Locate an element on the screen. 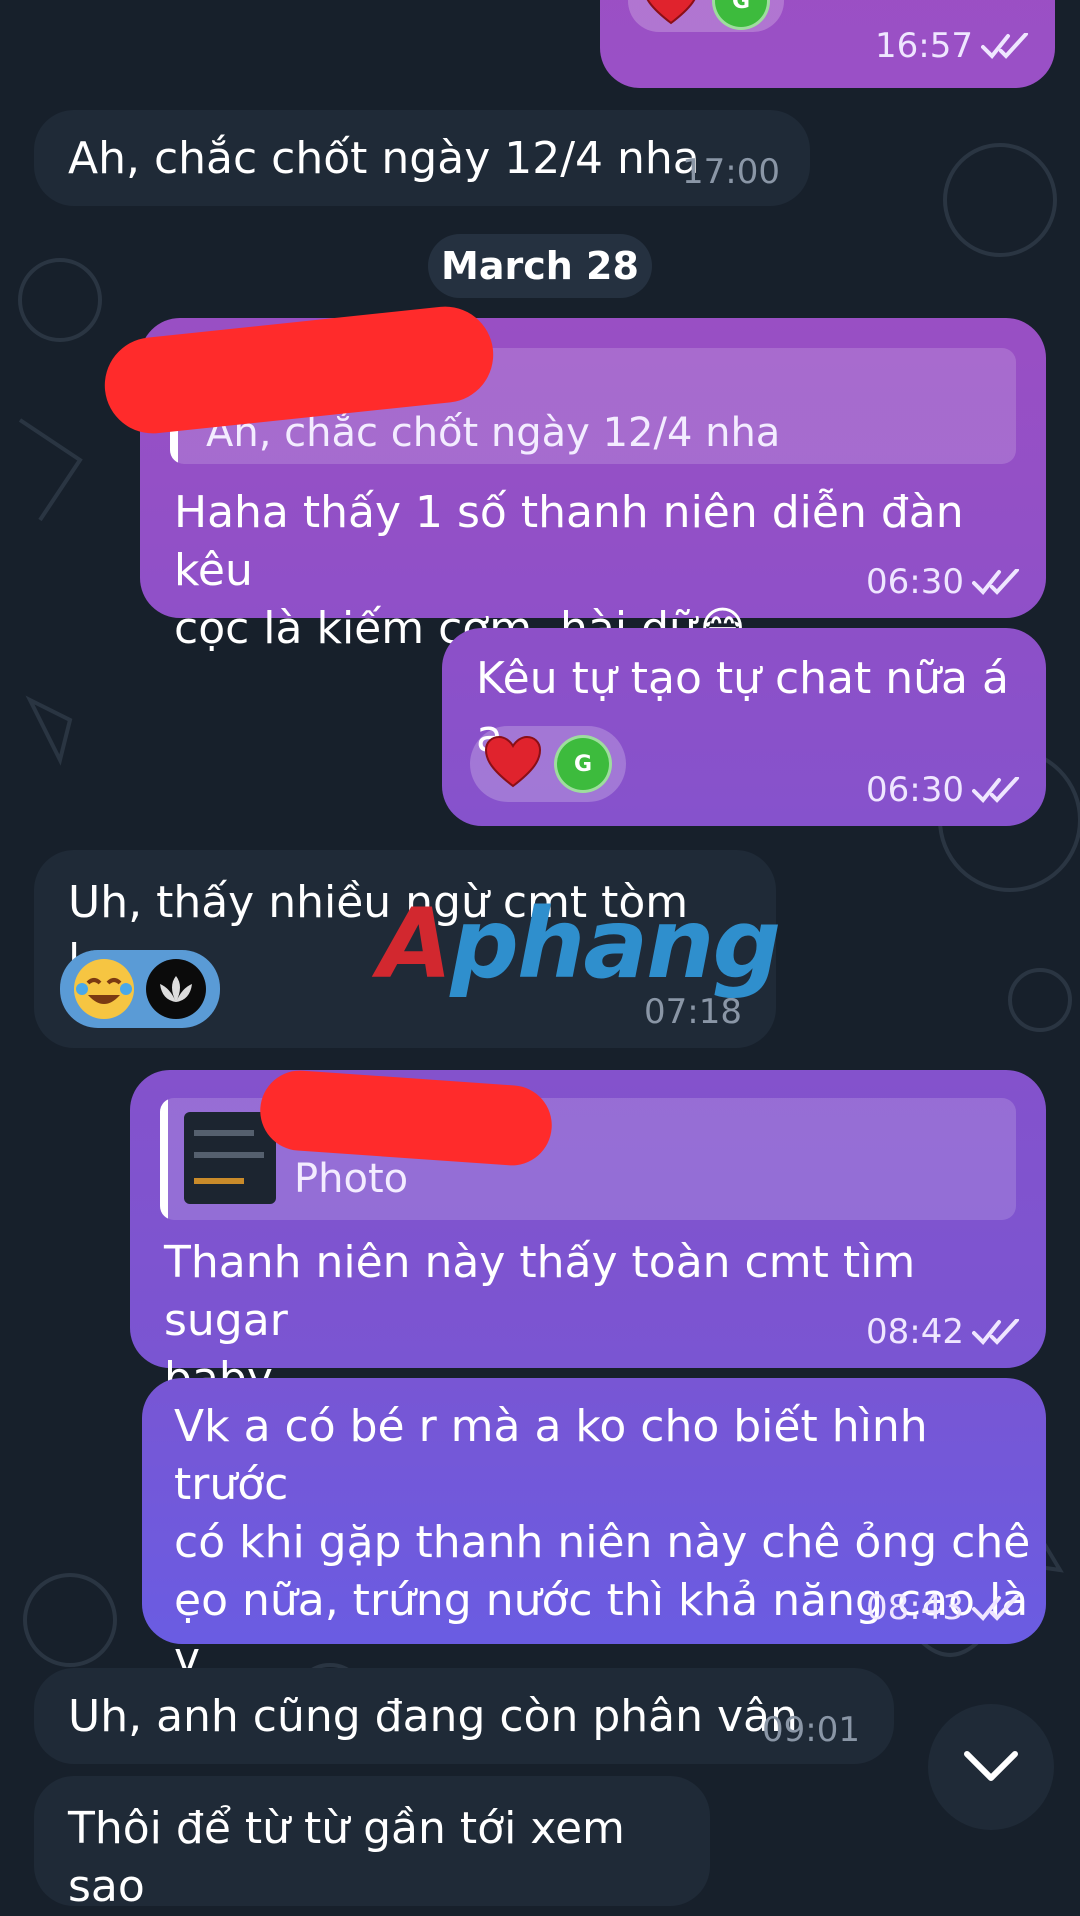 The width and height of the screenshot is (1080, 1916). message-meta: 16:57 is located at coordinates (953, 46).